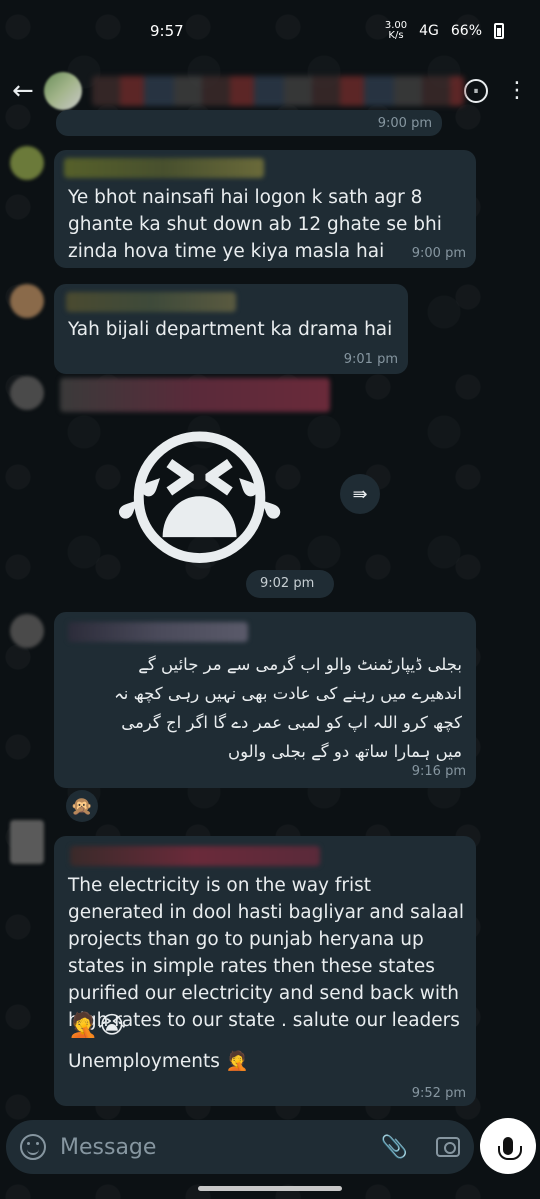 The height and width of the screenshot is (1199, 540). What do you see at coordinates (270, 31) in the screenshot?
I see `status-bar: 9:57 3.00 K/s 4G 66%` at bounding box center [270, 31].